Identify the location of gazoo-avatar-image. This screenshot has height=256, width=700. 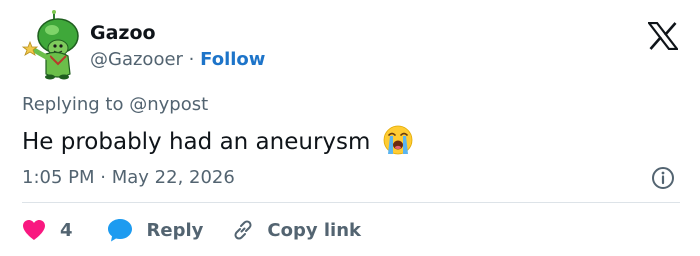
(50, 45).